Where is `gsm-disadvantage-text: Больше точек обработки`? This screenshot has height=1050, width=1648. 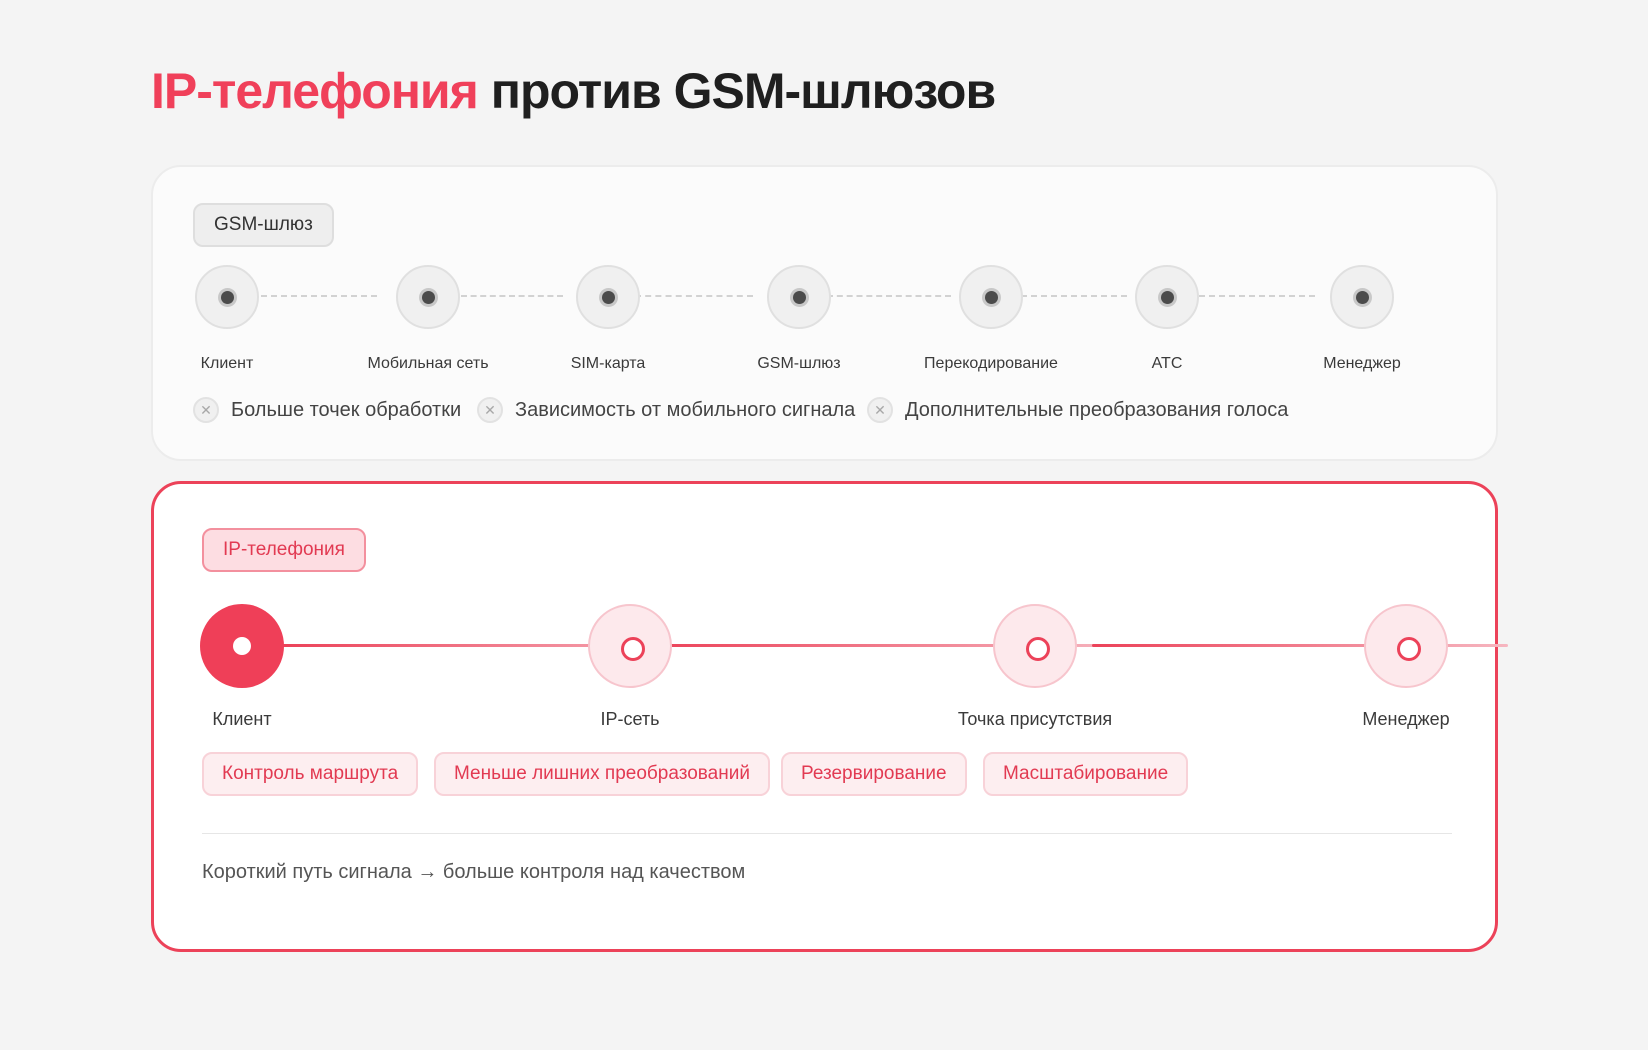 gsm-disadvantage-text: Больше точек обработки is located at coordinates (346, 409).